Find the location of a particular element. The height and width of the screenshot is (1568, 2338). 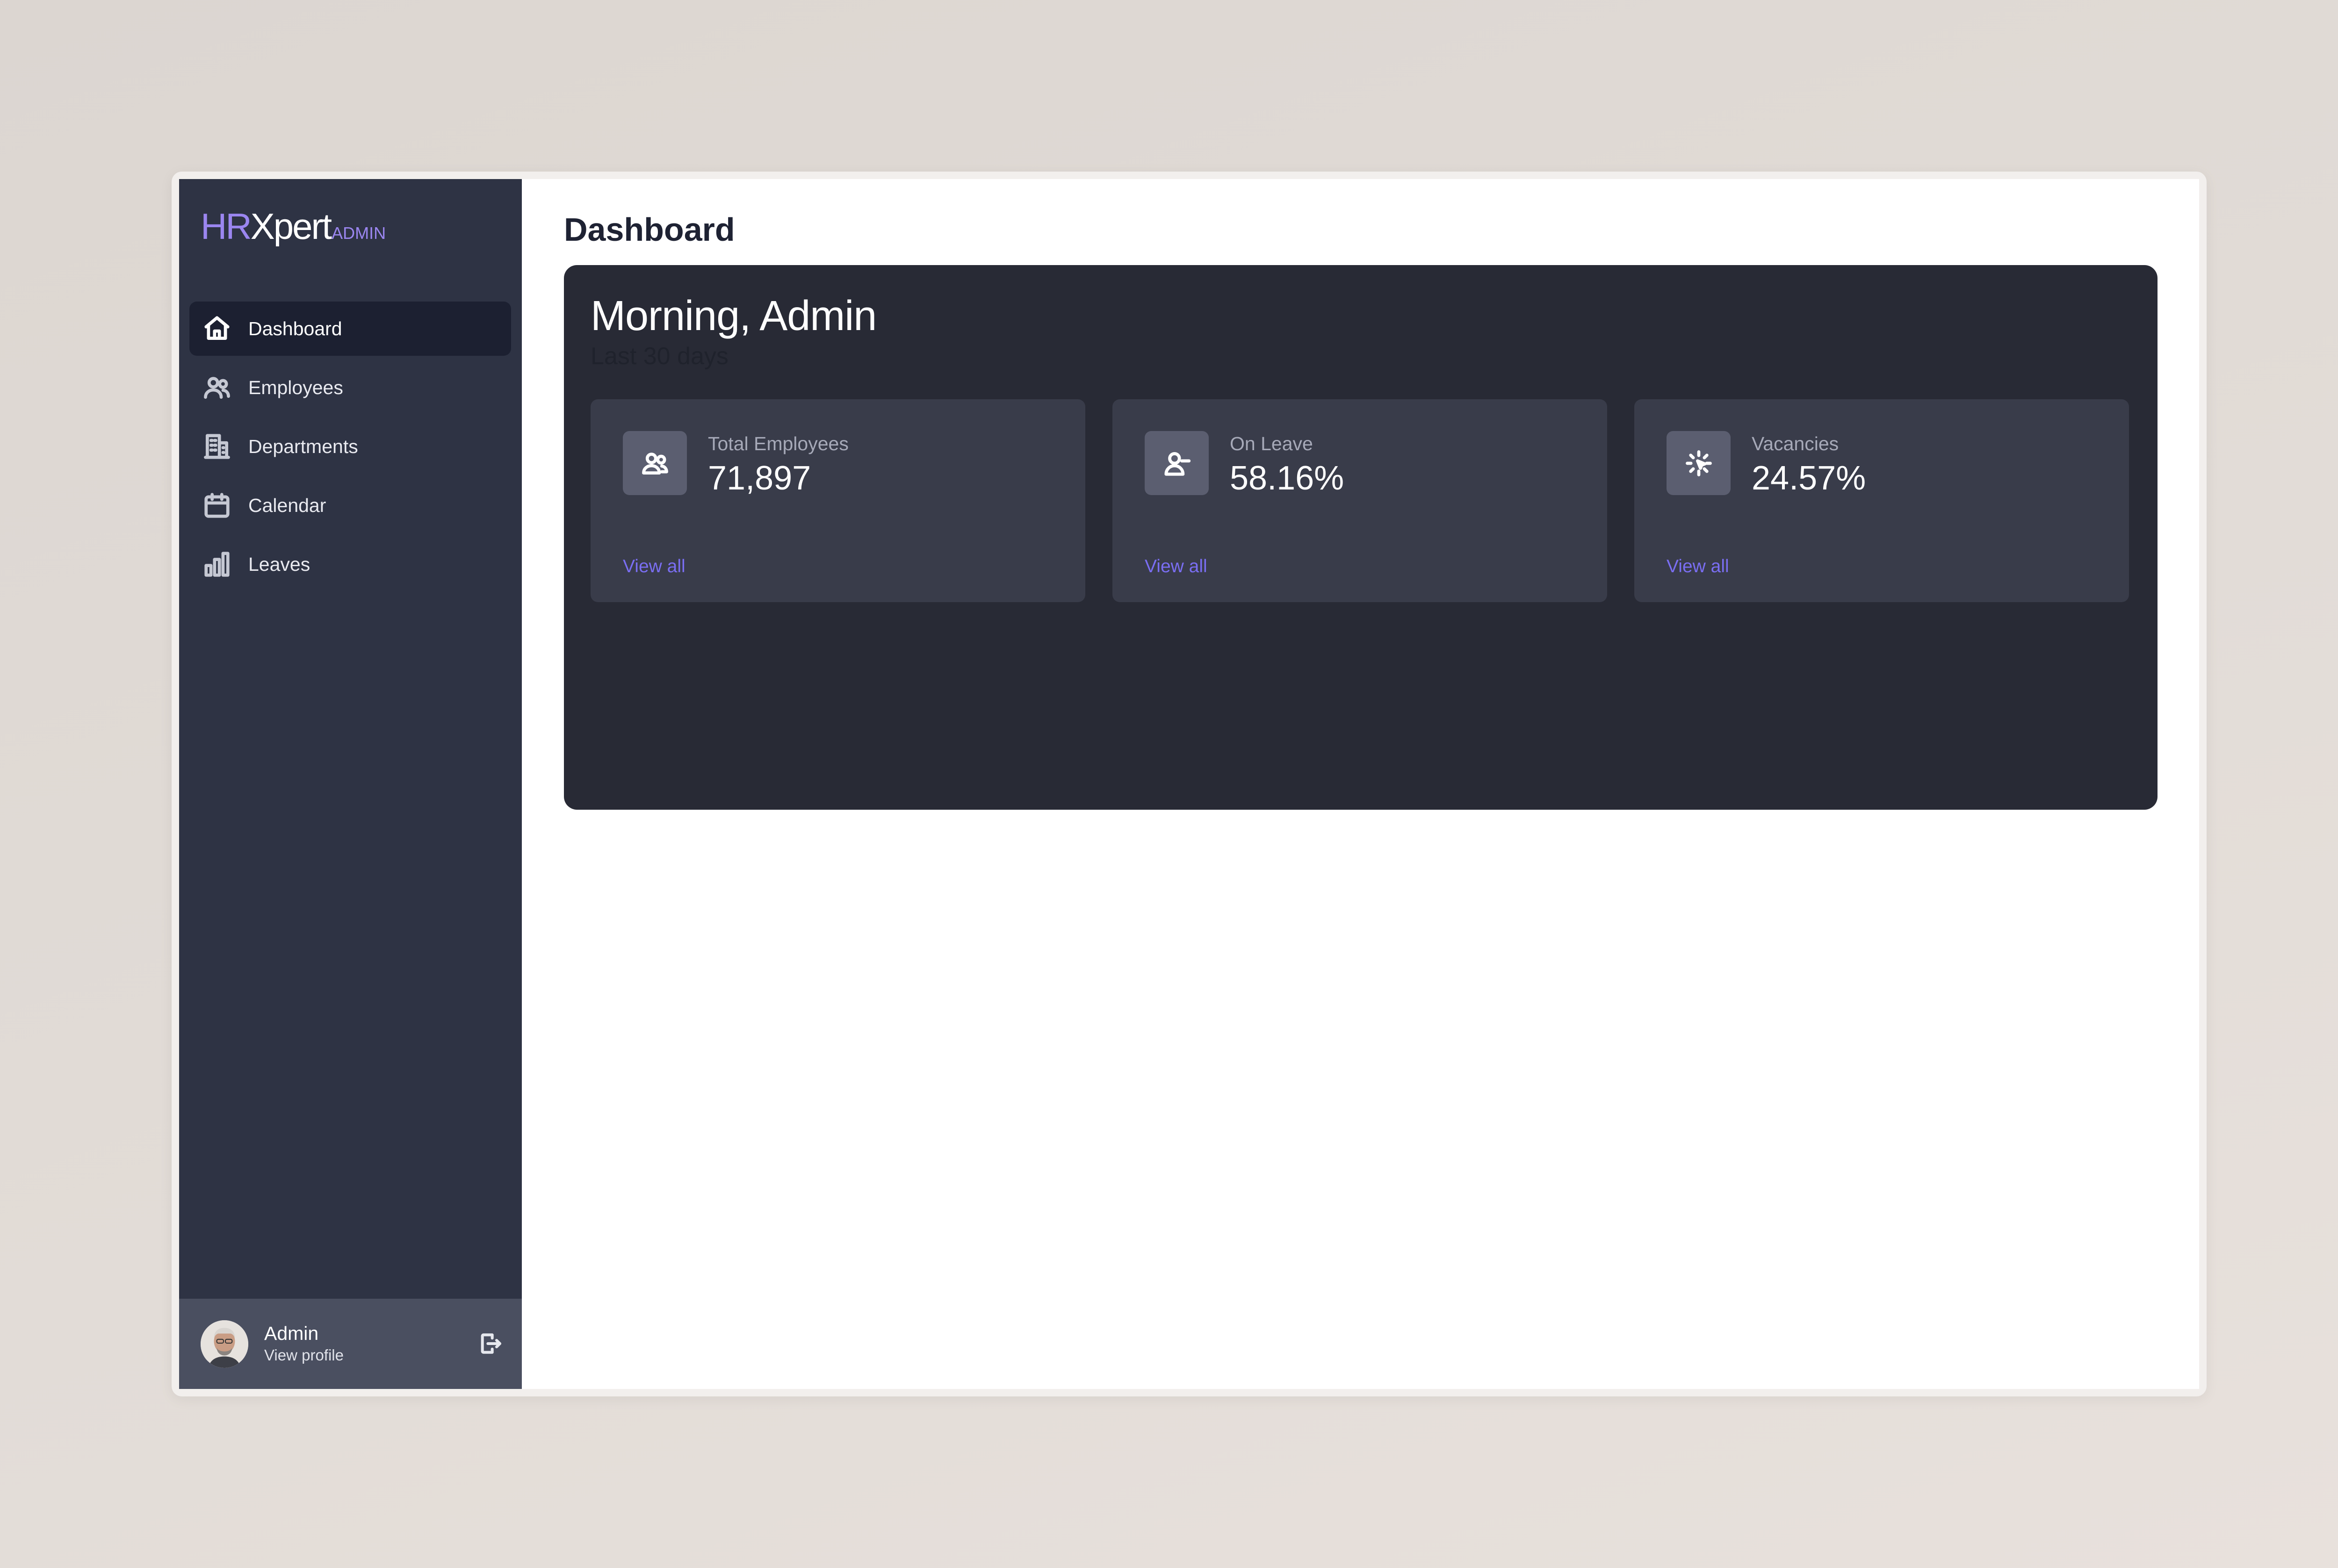

sidebar-item-label: Employees is located at coordinates (296, 387).